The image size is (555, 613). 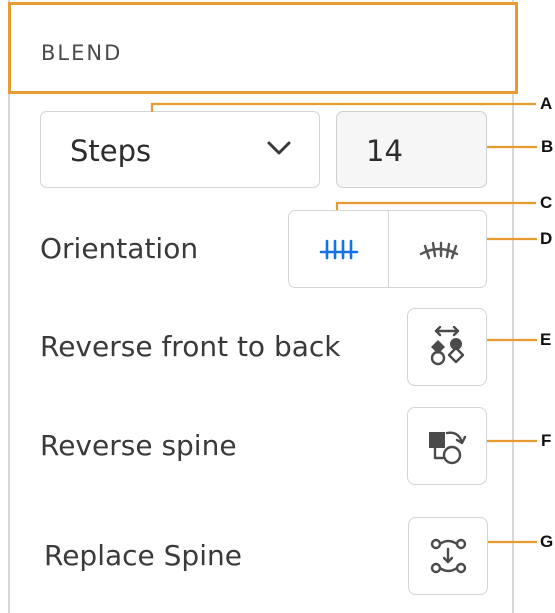 What do you see at coordinates (546, 202) in the screenshot?
I see `callout-label-c: C` at bounding box center [546, 202].